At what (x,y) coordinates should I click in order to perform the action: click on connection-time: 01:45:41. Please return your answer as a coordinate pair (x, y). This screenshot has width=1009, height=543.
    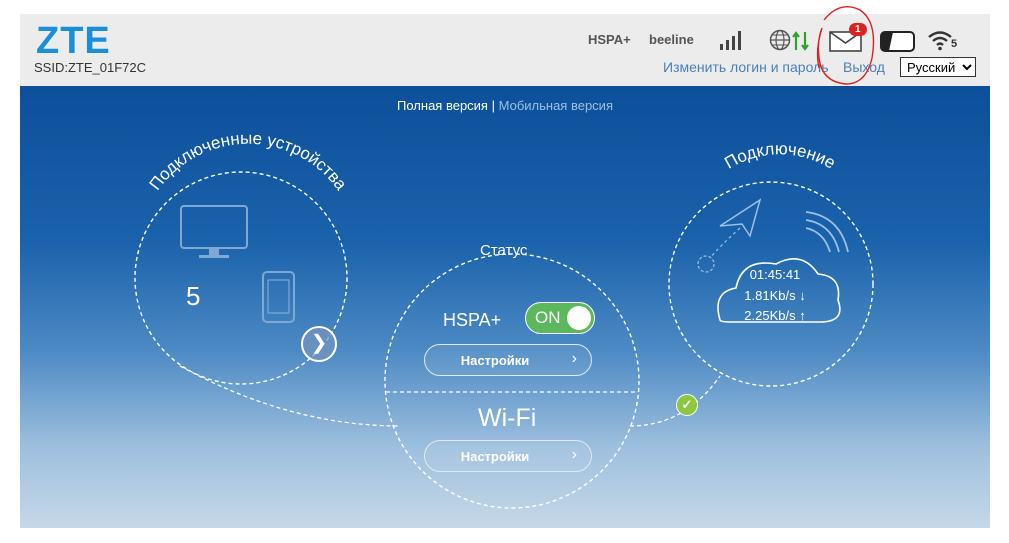
    Looking at the image, I should click on (775, 274).